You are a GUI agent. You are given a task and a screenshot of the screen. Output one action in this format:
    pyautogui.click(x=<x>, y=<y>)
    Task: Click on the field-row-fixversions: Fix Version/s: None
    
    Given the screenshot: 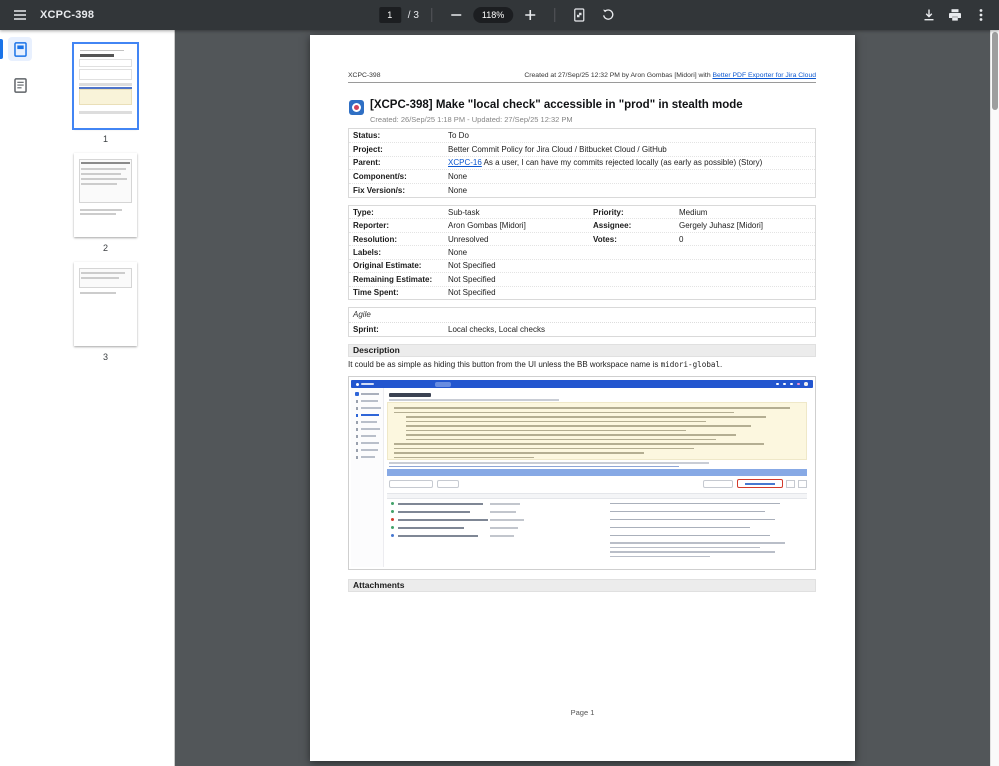 What is the action you would take?
    pyautogui.click(x=410, y=191)
    